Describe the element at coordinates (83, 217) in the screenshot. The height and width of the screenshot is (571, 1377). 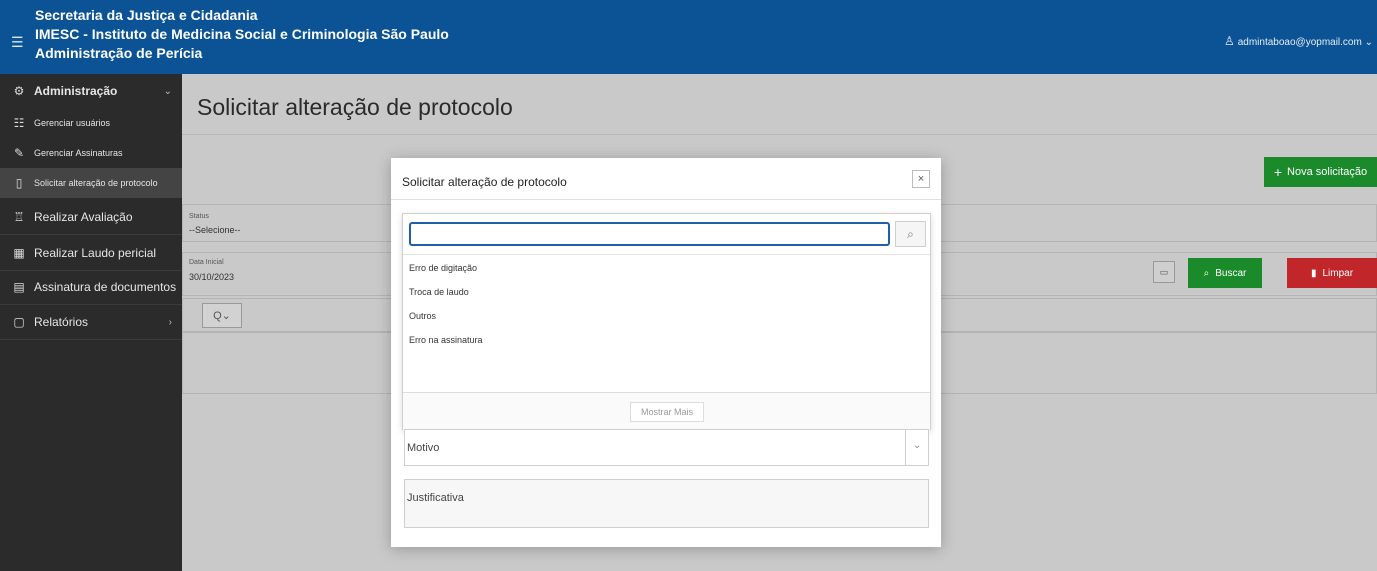
I see `sidebar-item-label: Realizar Avaliação` at that location.